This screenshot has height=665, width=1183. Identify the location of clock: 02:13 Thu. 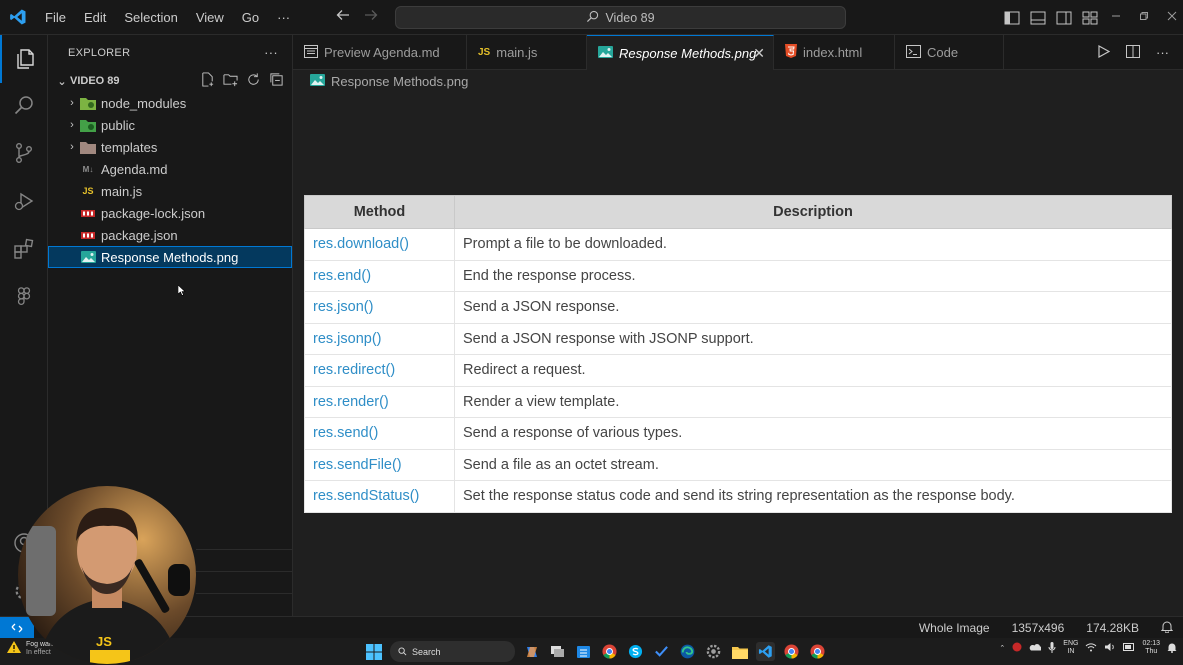
(1151, 648).